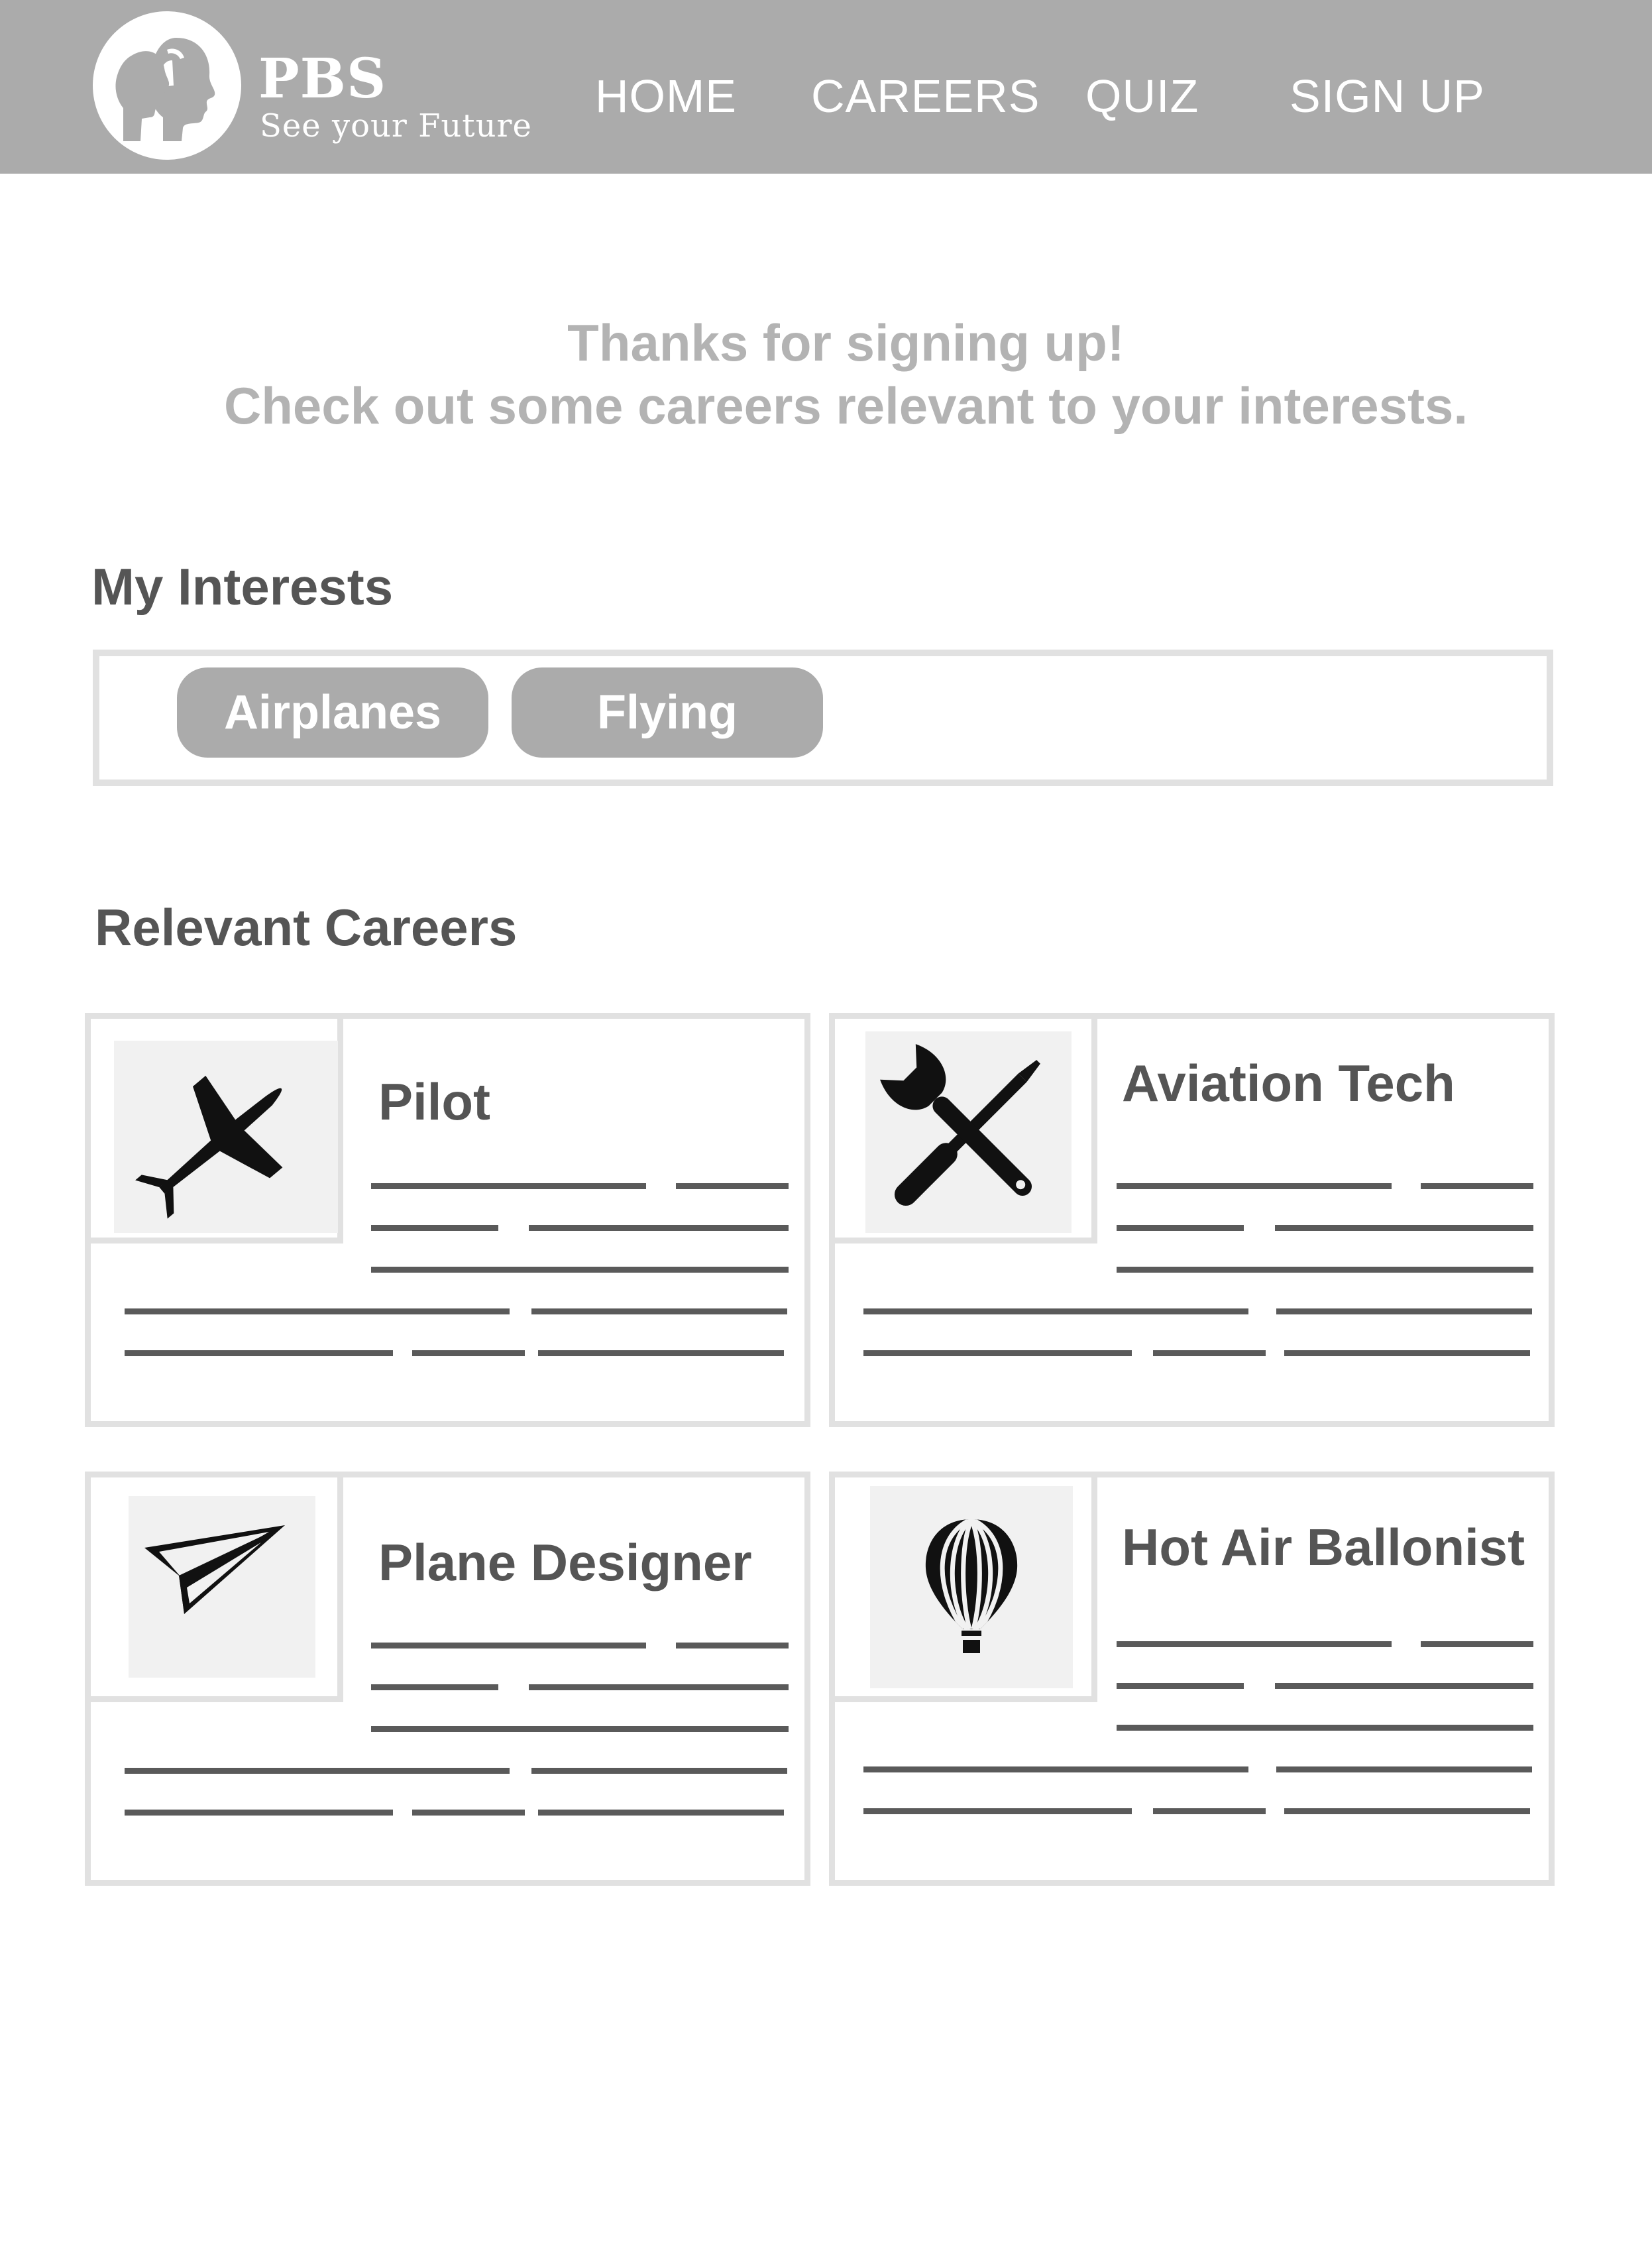  I want to click on pbs-logo, so click(167, 85).